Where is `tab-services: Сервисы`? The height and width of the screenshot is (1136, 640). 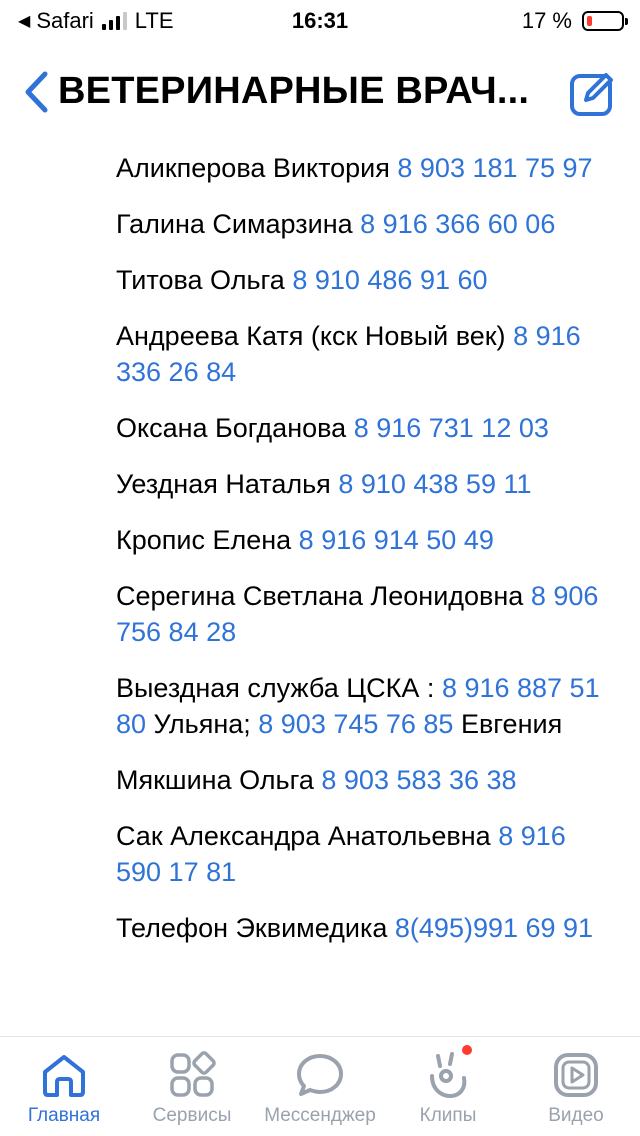
tab-services: Сервисы is located at coordinates (192, 1086).